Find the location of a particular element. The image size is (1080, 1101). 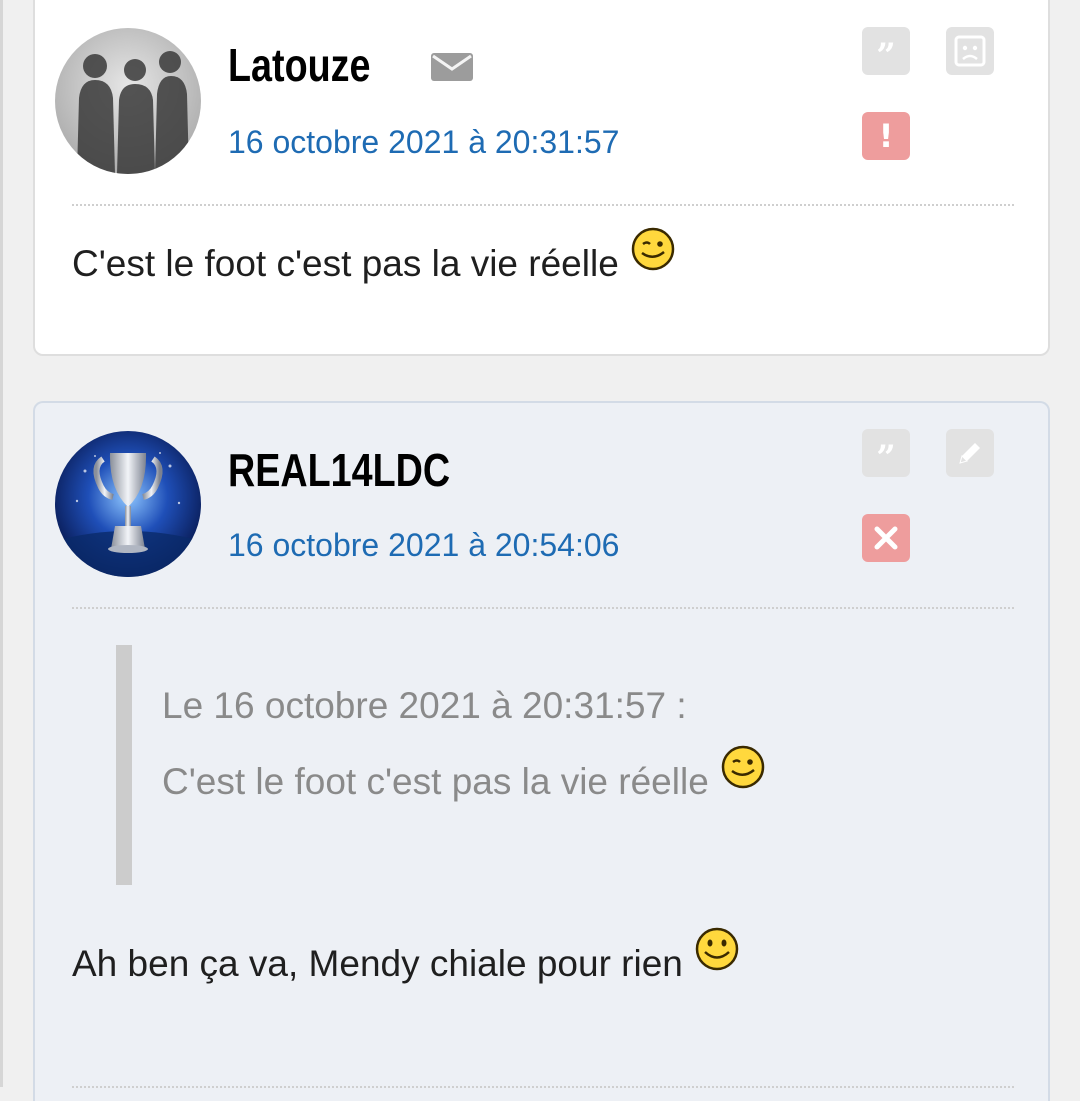

edit-button is located at coordinates (970, 453).